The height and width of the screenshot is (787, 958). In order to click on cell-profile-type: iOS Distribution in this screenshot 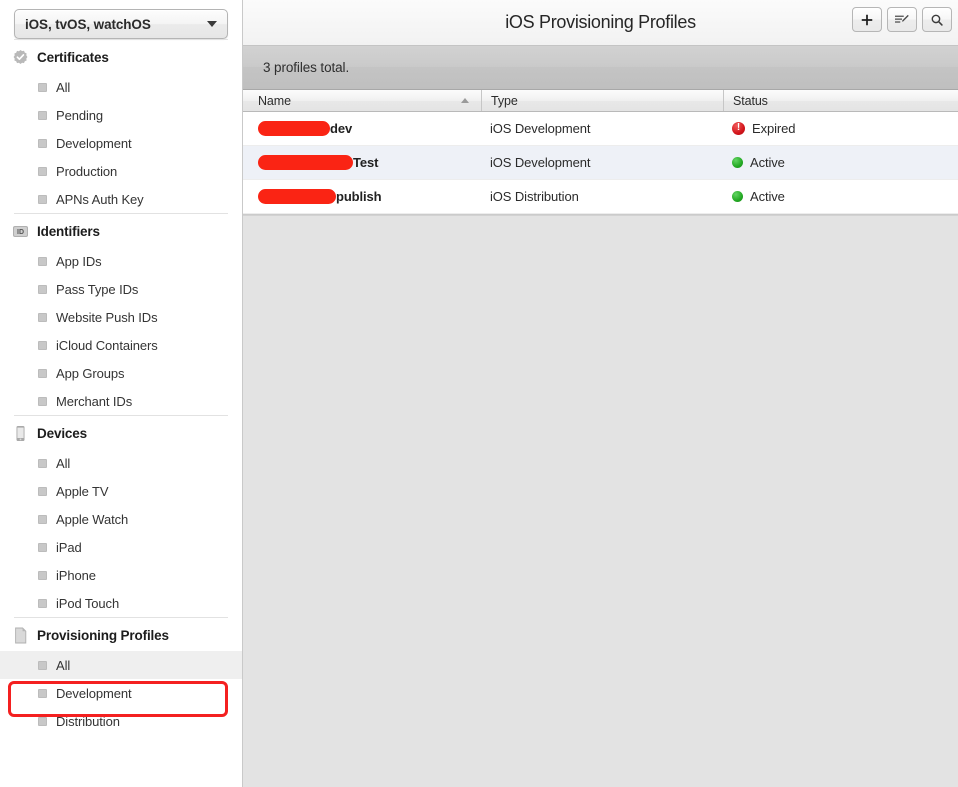, I will do `click(534, 196)`.